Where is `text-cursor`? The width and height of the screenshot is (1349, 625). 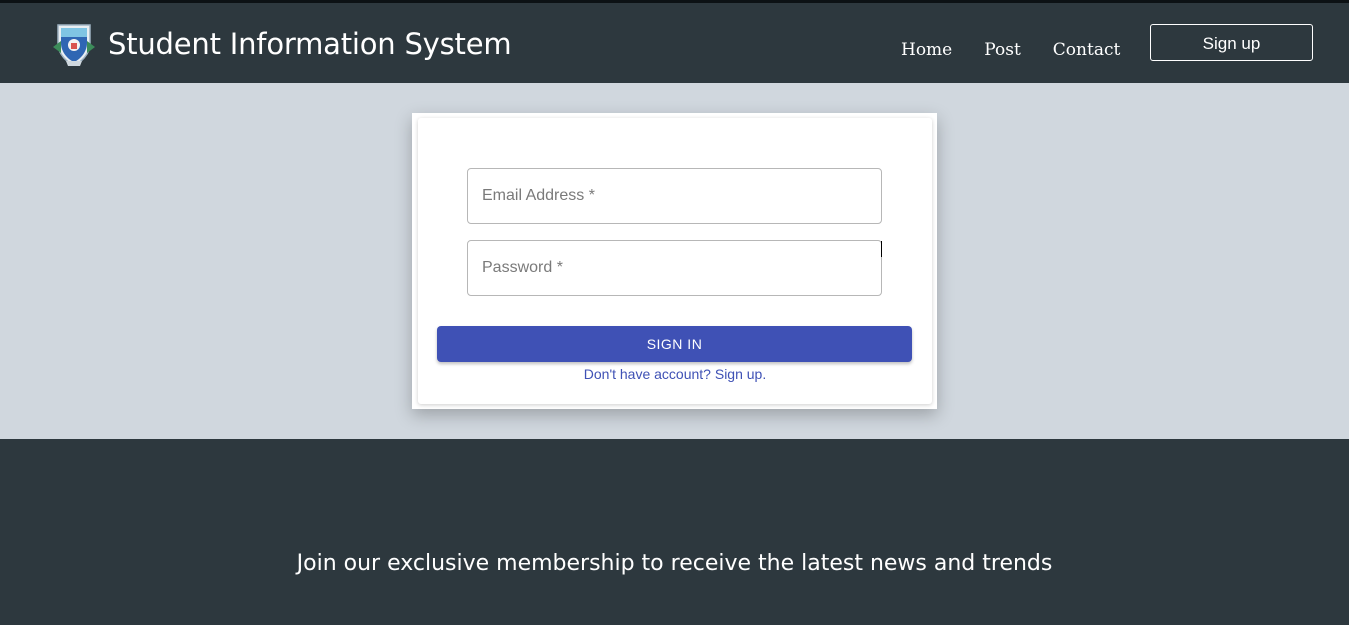
text-cursor is located at coordinates (881, 249).